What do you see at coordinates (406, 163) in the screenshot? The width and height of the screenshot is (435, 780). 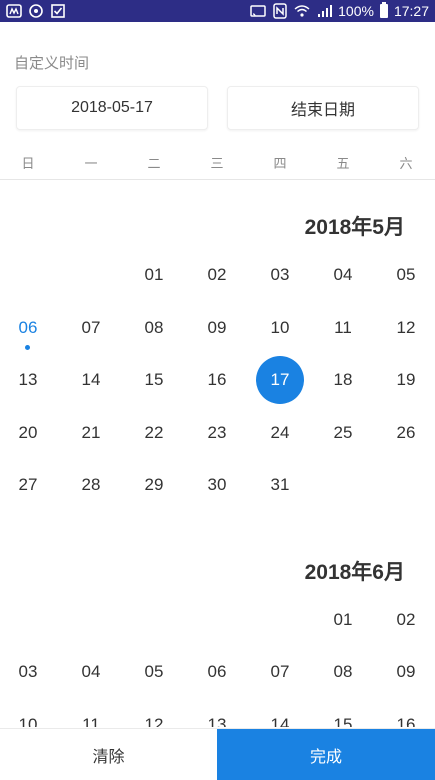 I see `weekday-label: 六` at bounding box center [406, 163].